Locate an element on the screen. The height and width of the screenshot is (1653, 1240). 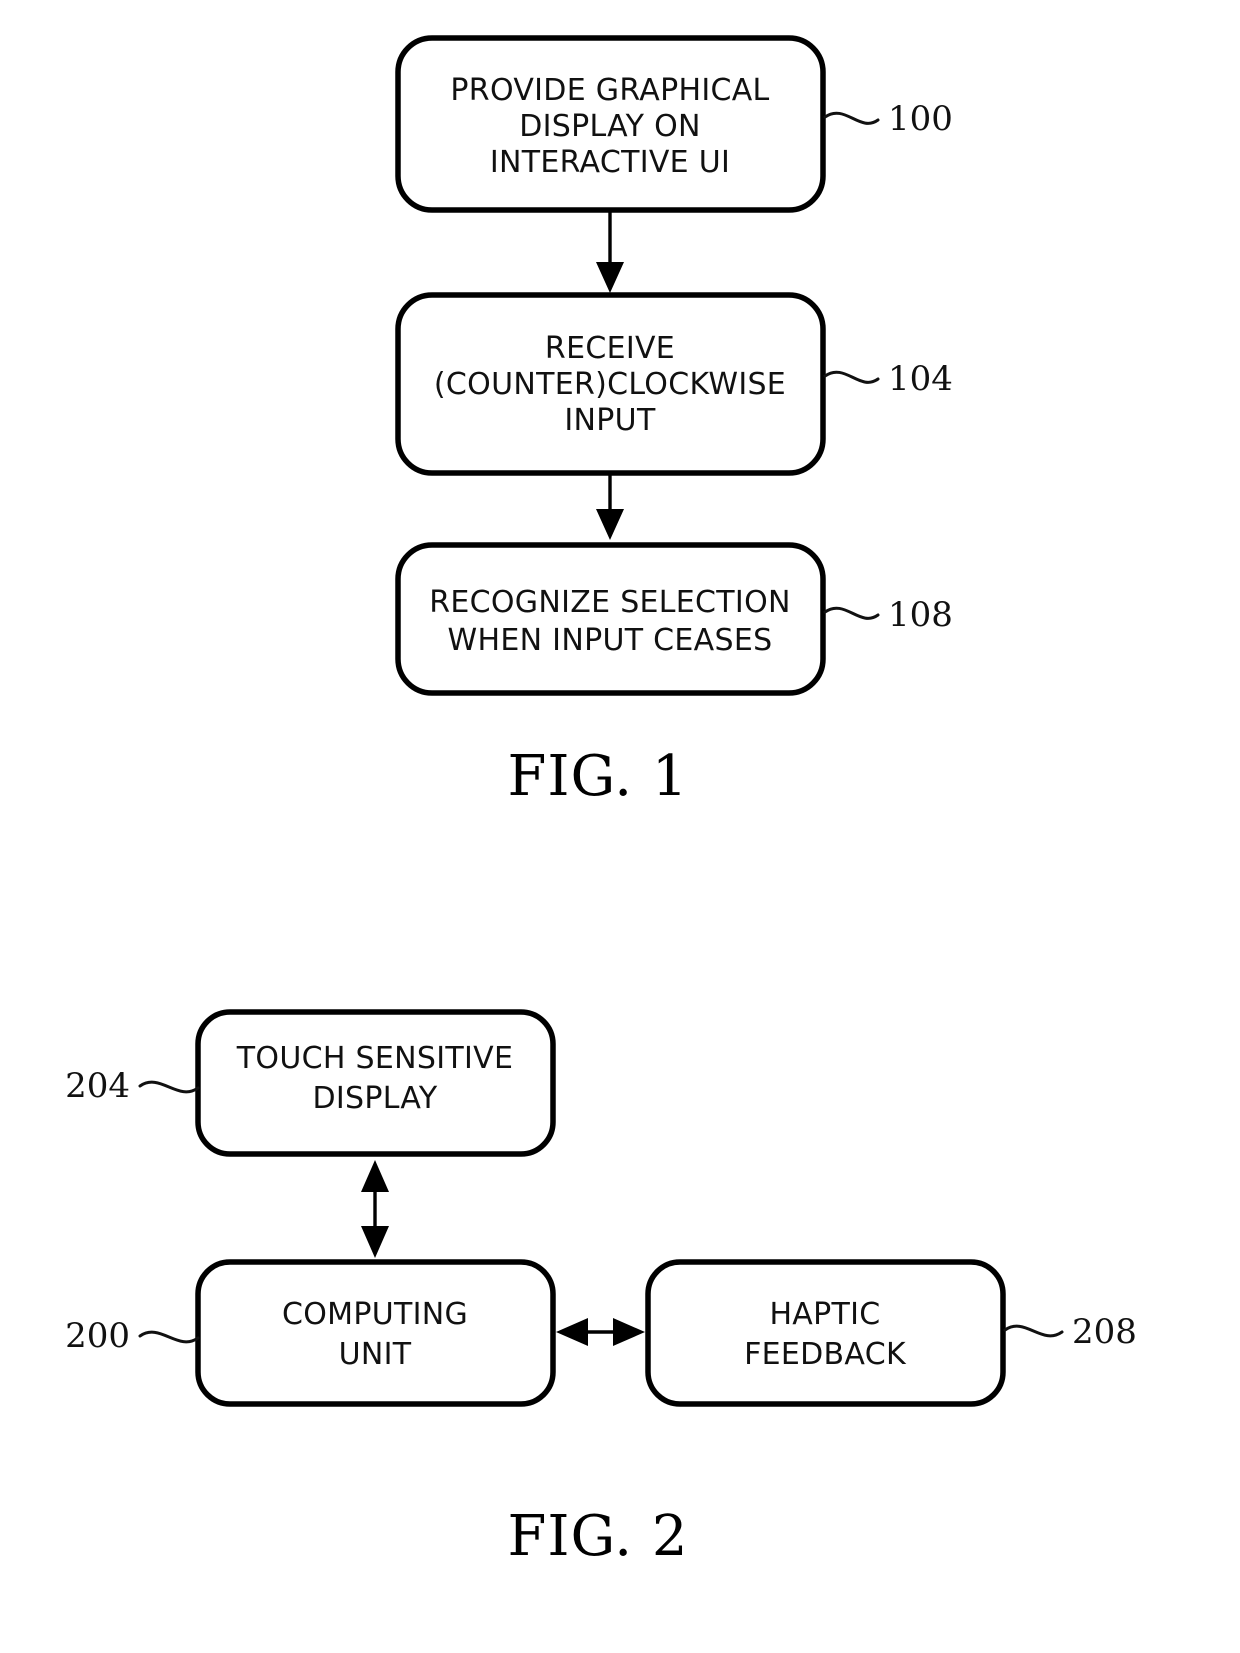
block-208-label: HAPTIC is located at coordinates (824, 1314).